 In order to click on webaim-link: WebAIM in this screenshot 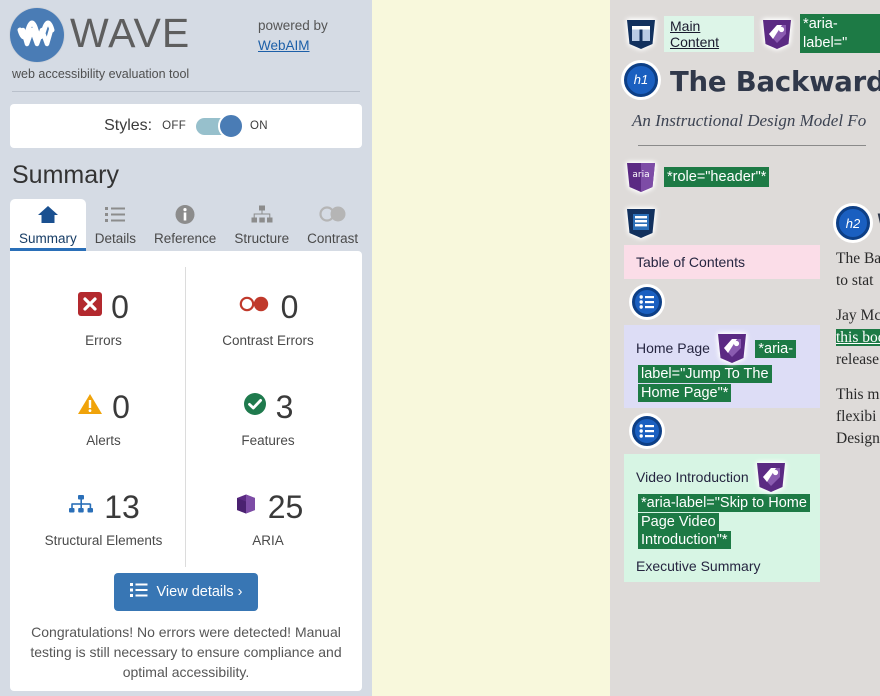, I will do `click(284, 45)`.